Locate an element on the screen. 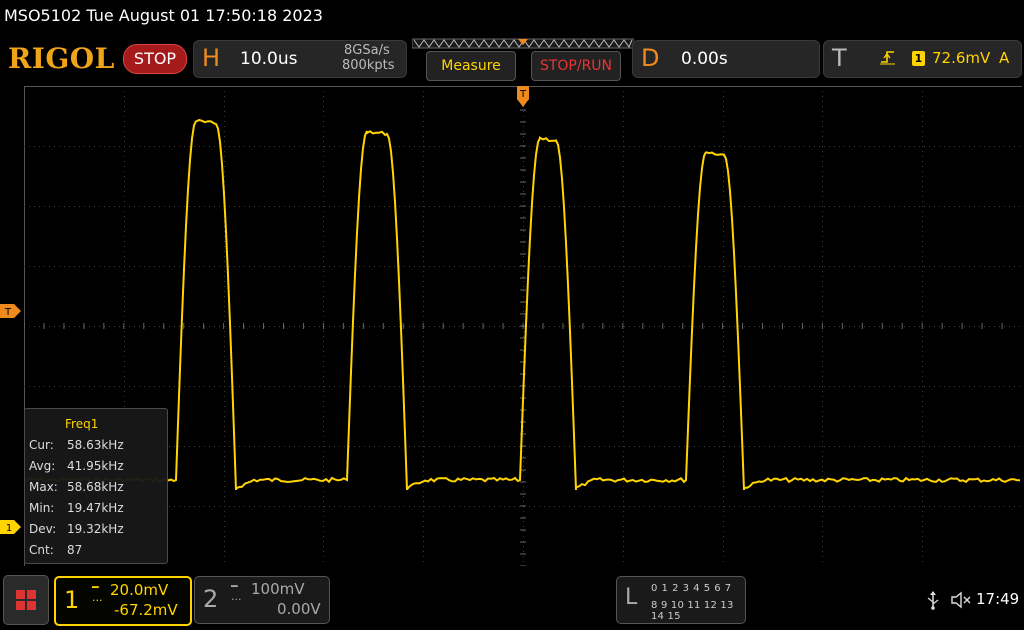 The height and width of the screenshot is (630, 1024). timebase-value: 10.0us is located at coordinates (269, 59).